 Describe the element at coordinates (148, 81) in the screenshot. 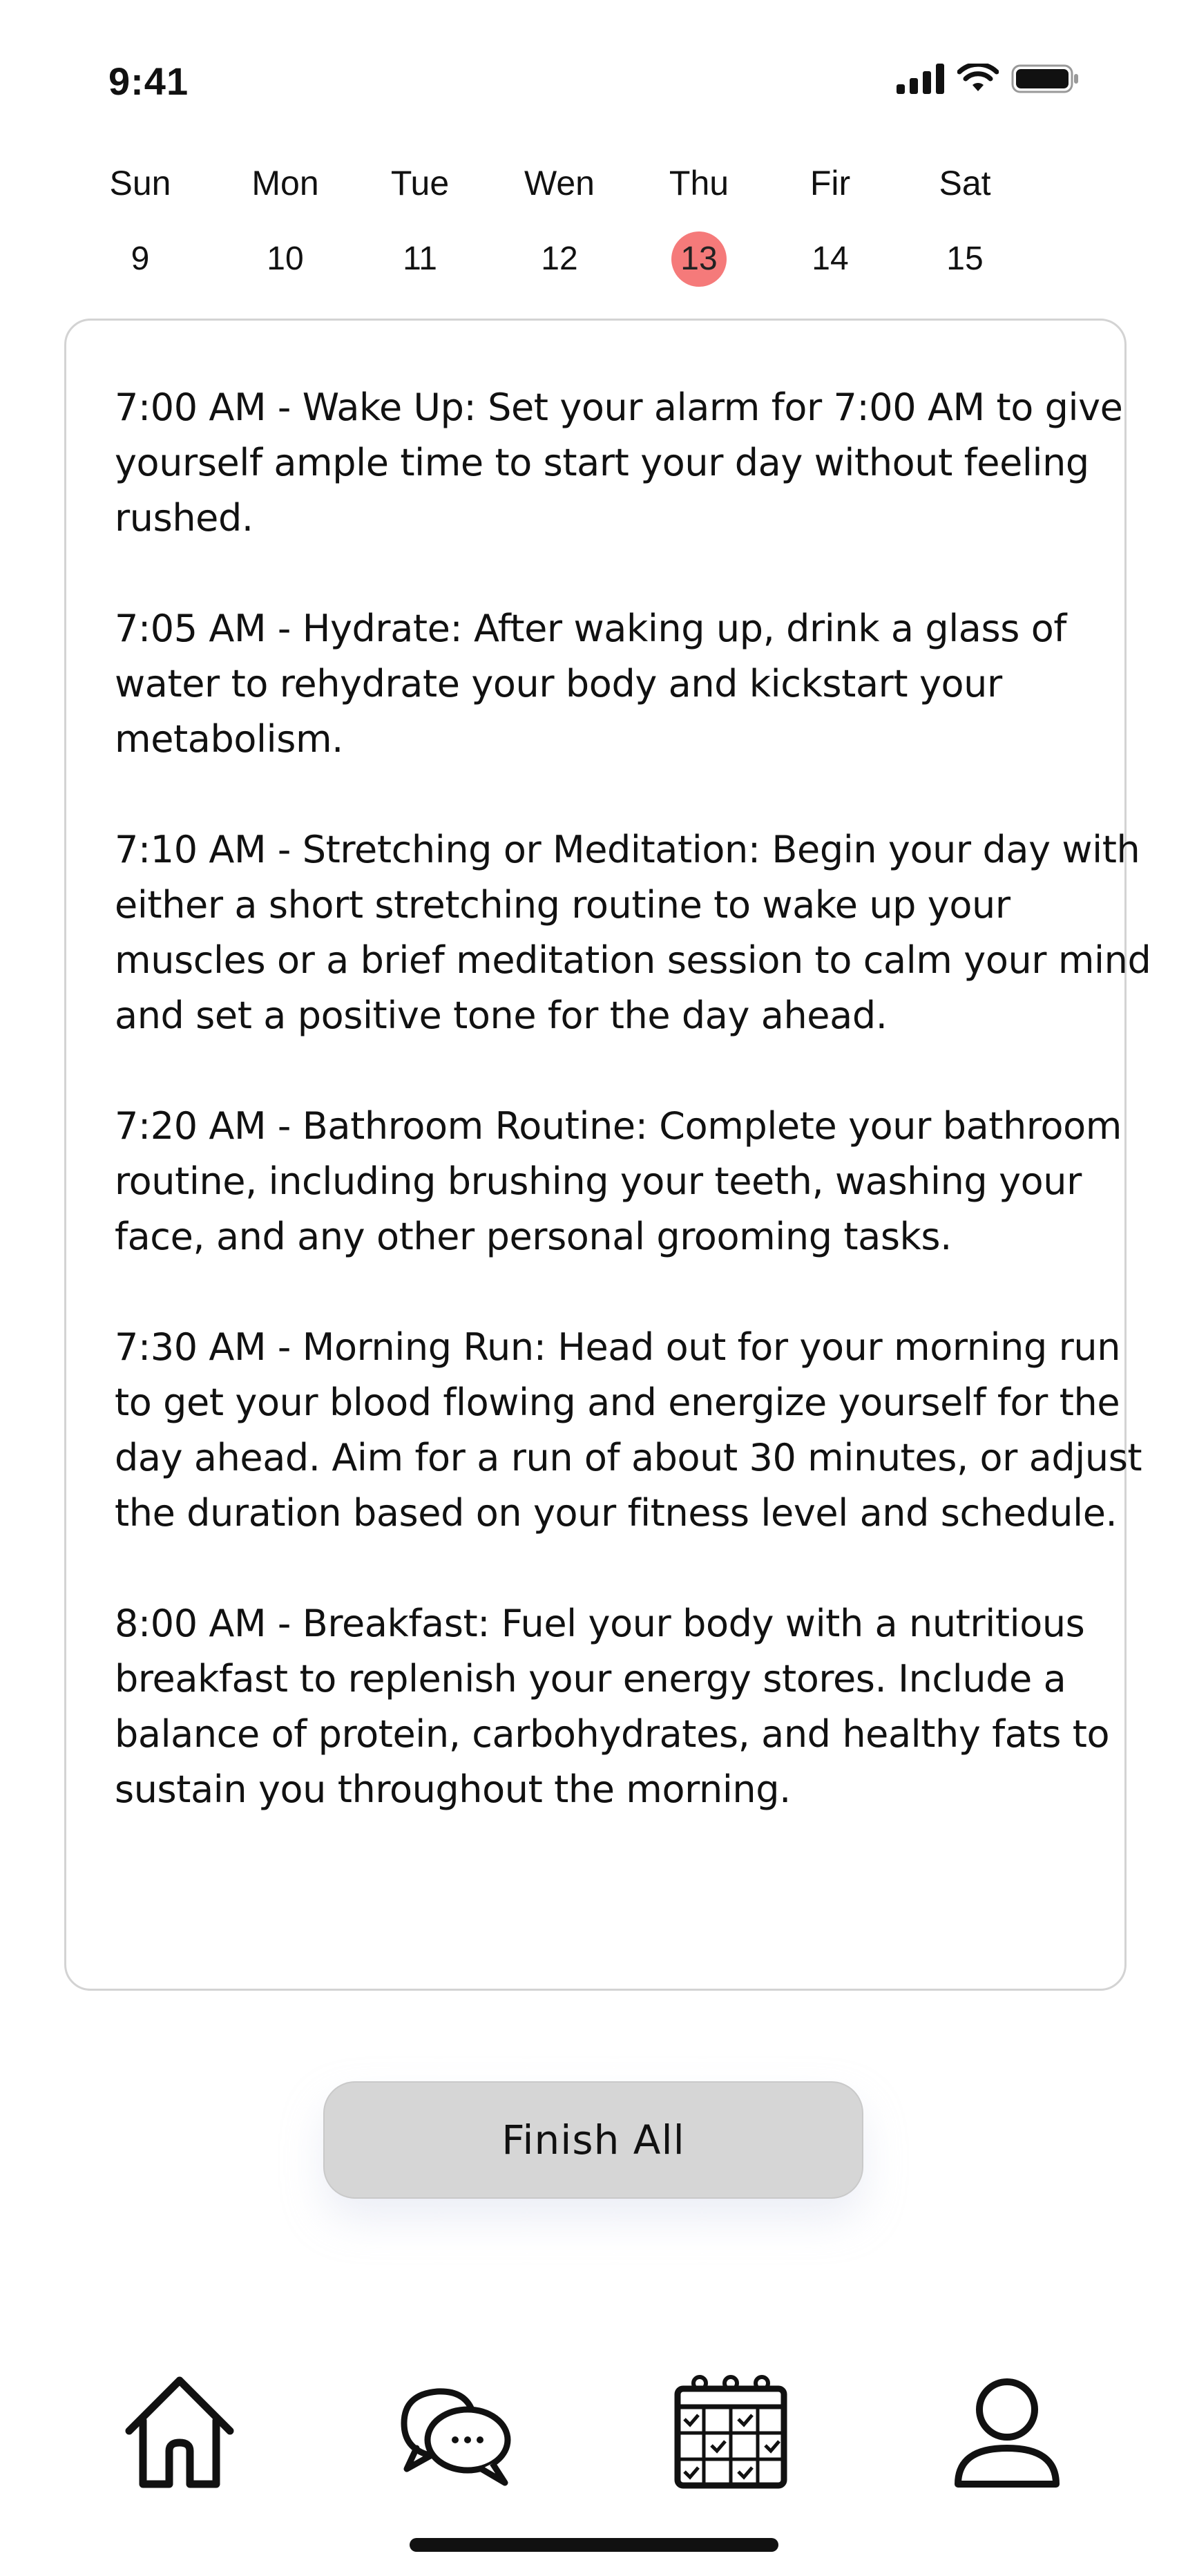

I see `status-time: 9:41` at that location.